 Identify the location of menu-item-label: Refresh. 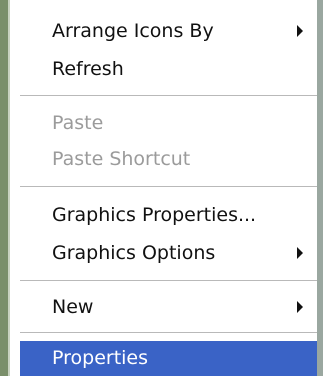
(88, 69).